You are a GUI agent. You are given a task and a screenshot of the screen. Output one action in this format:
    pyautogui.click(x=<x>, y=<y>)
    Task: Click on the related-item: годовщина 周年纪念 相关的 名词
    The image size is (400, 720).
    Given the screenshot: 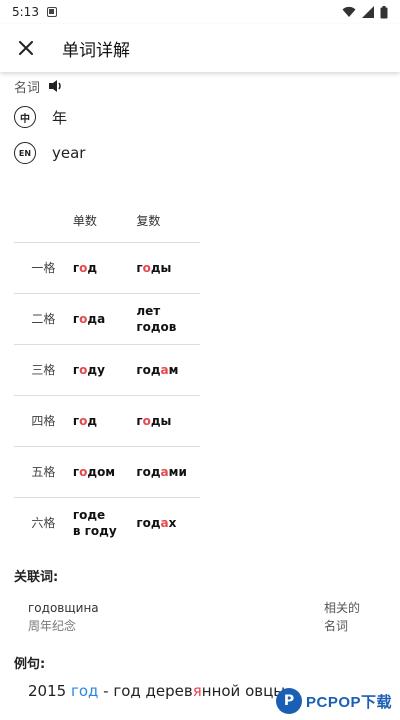 What is the action you would take?
    pyautogui.click(x=200, y=617)
    